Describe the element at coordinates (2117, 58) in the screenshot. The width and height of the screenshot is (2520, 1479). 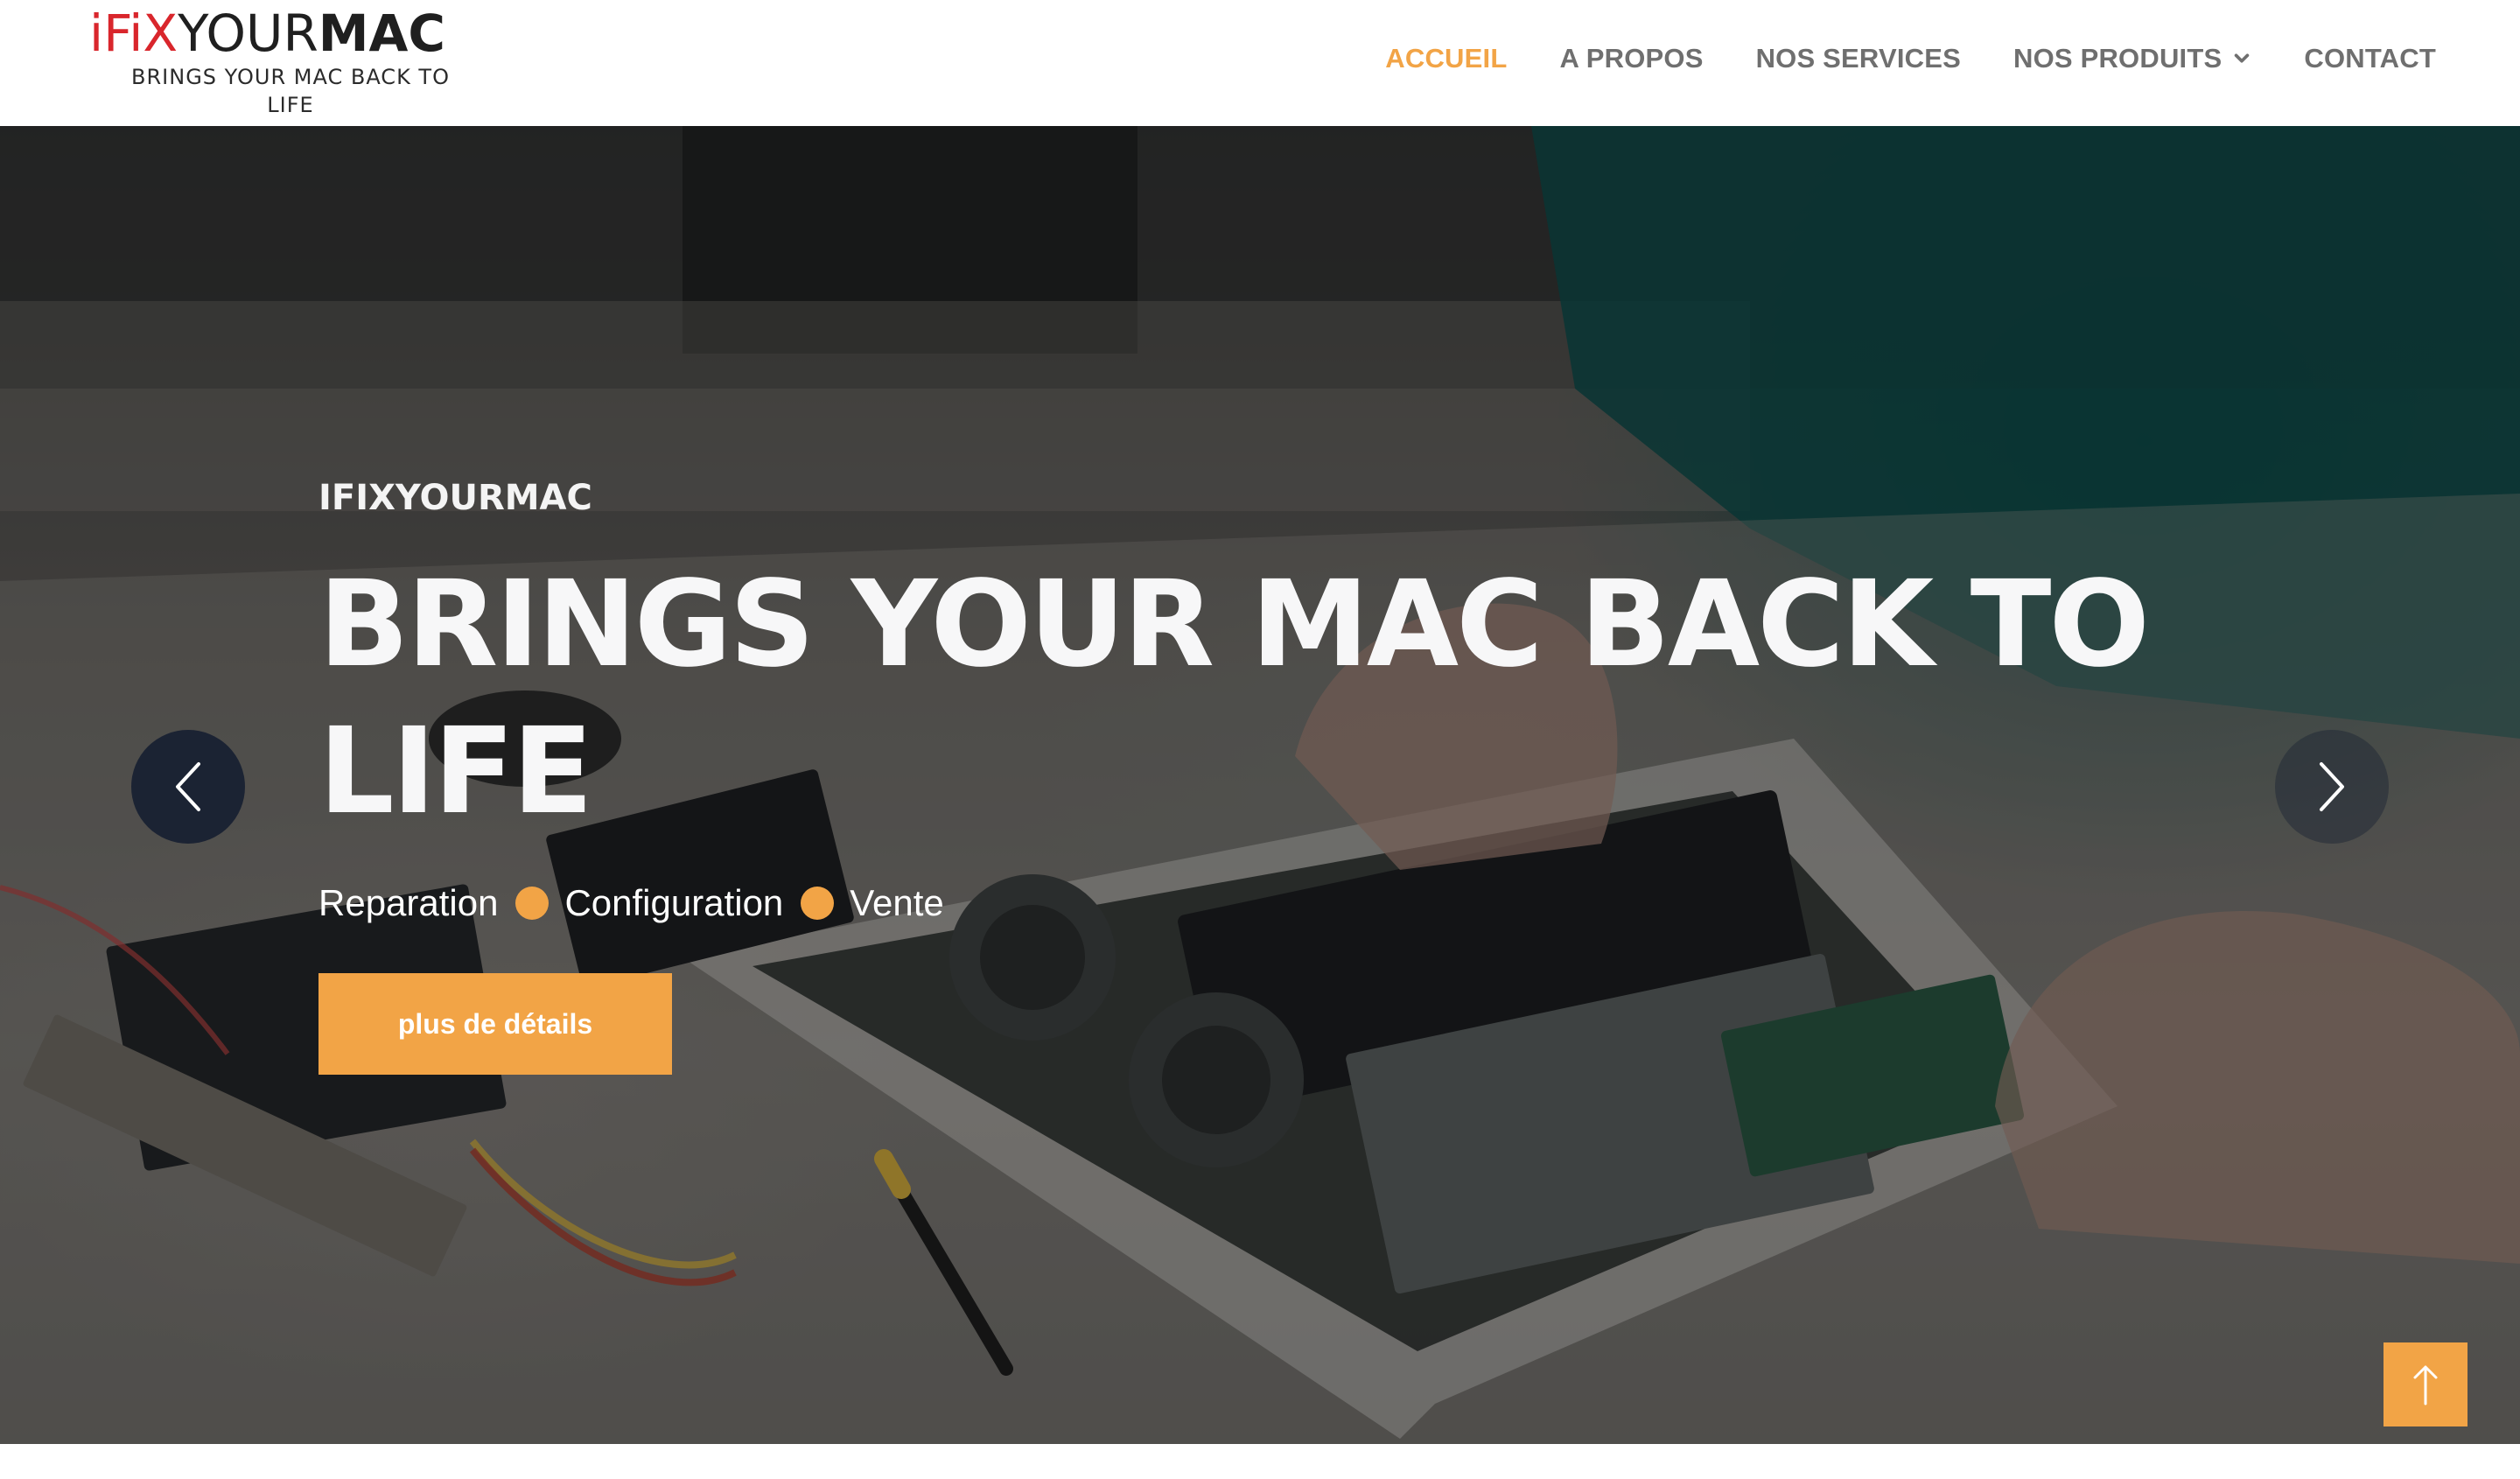
I see `nav-item-label: NOS PRODUITS` at that location.